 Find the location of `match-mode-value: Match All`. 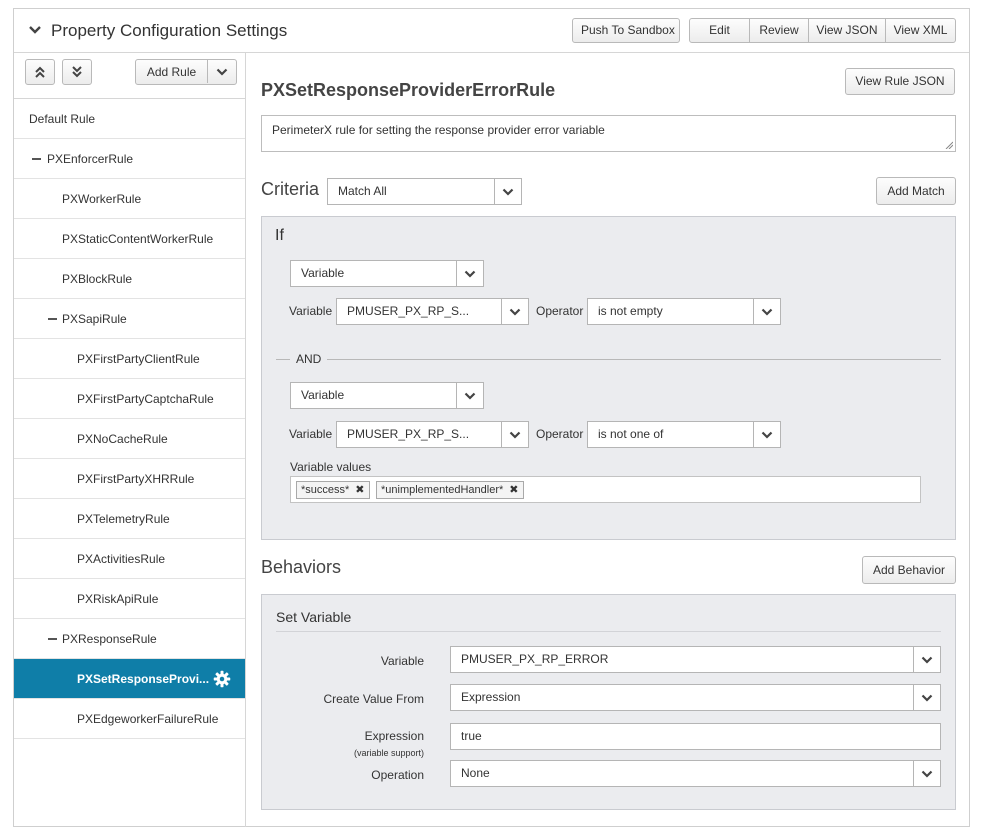

match-mode-value: Match All is located at coordinates (362, 191).